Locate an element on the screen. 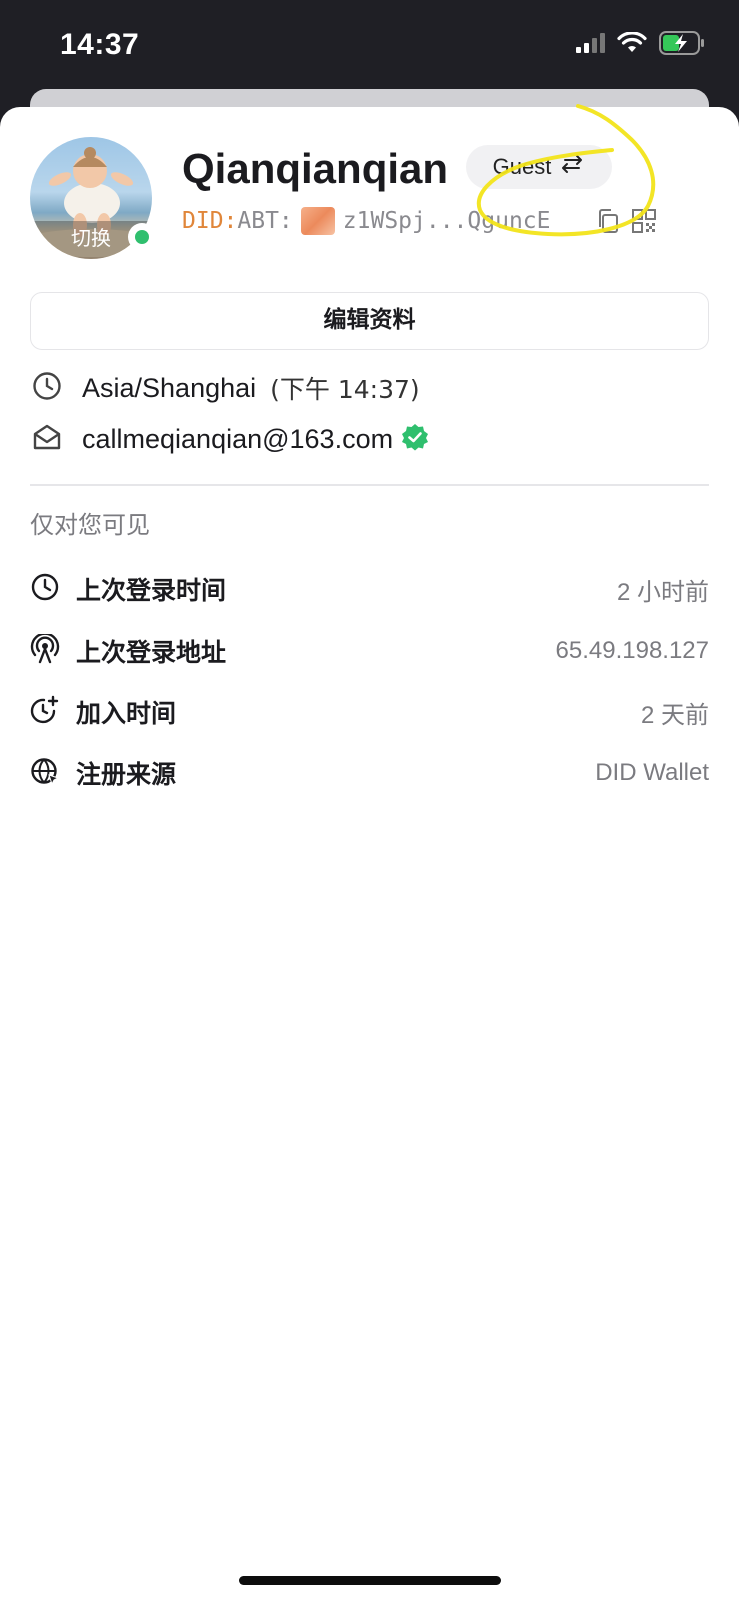  status-icons is located at coordinates (640, 45).